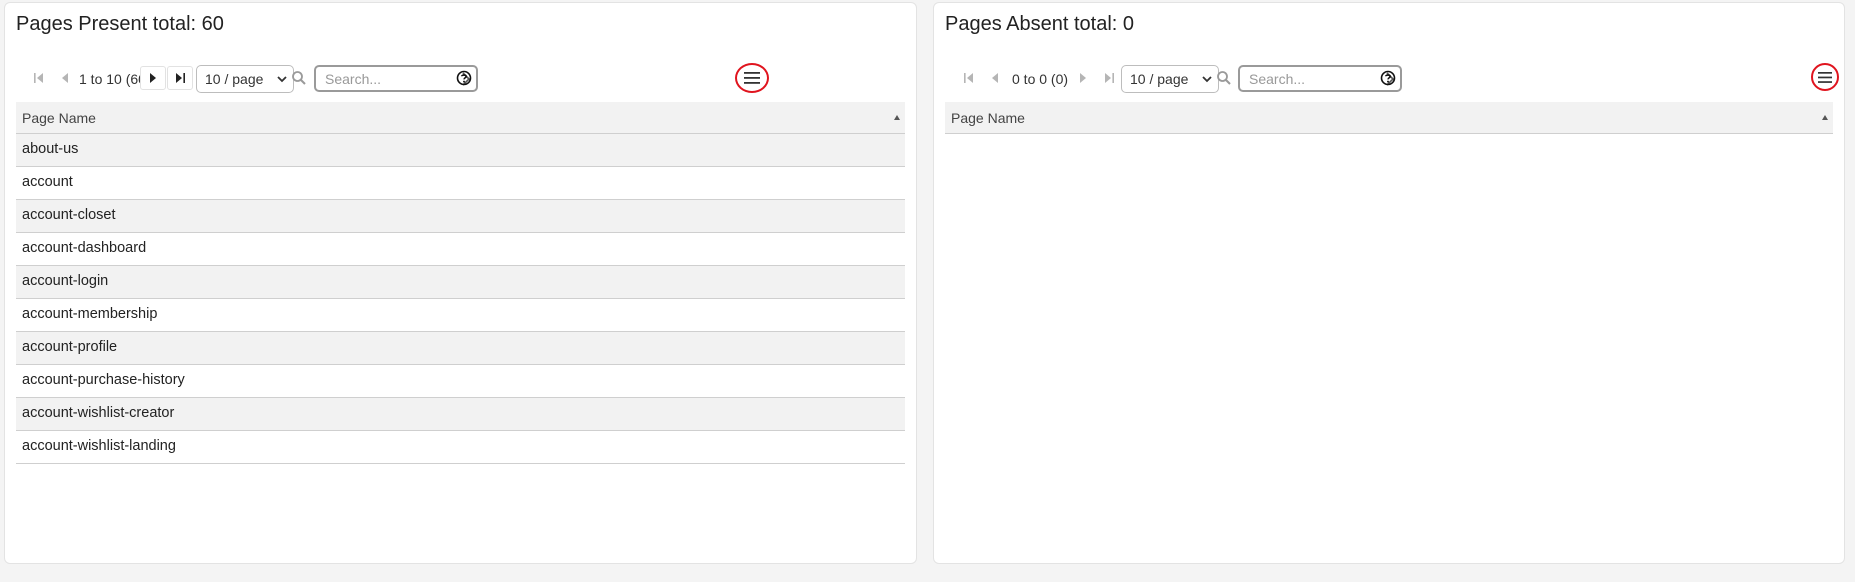 The image size is (1855, 582). What do you see at coordinates (98, 413) in the screenshot?
I see `page-name-cell: account-wishlist-creator` at bounding box center [98, 413].